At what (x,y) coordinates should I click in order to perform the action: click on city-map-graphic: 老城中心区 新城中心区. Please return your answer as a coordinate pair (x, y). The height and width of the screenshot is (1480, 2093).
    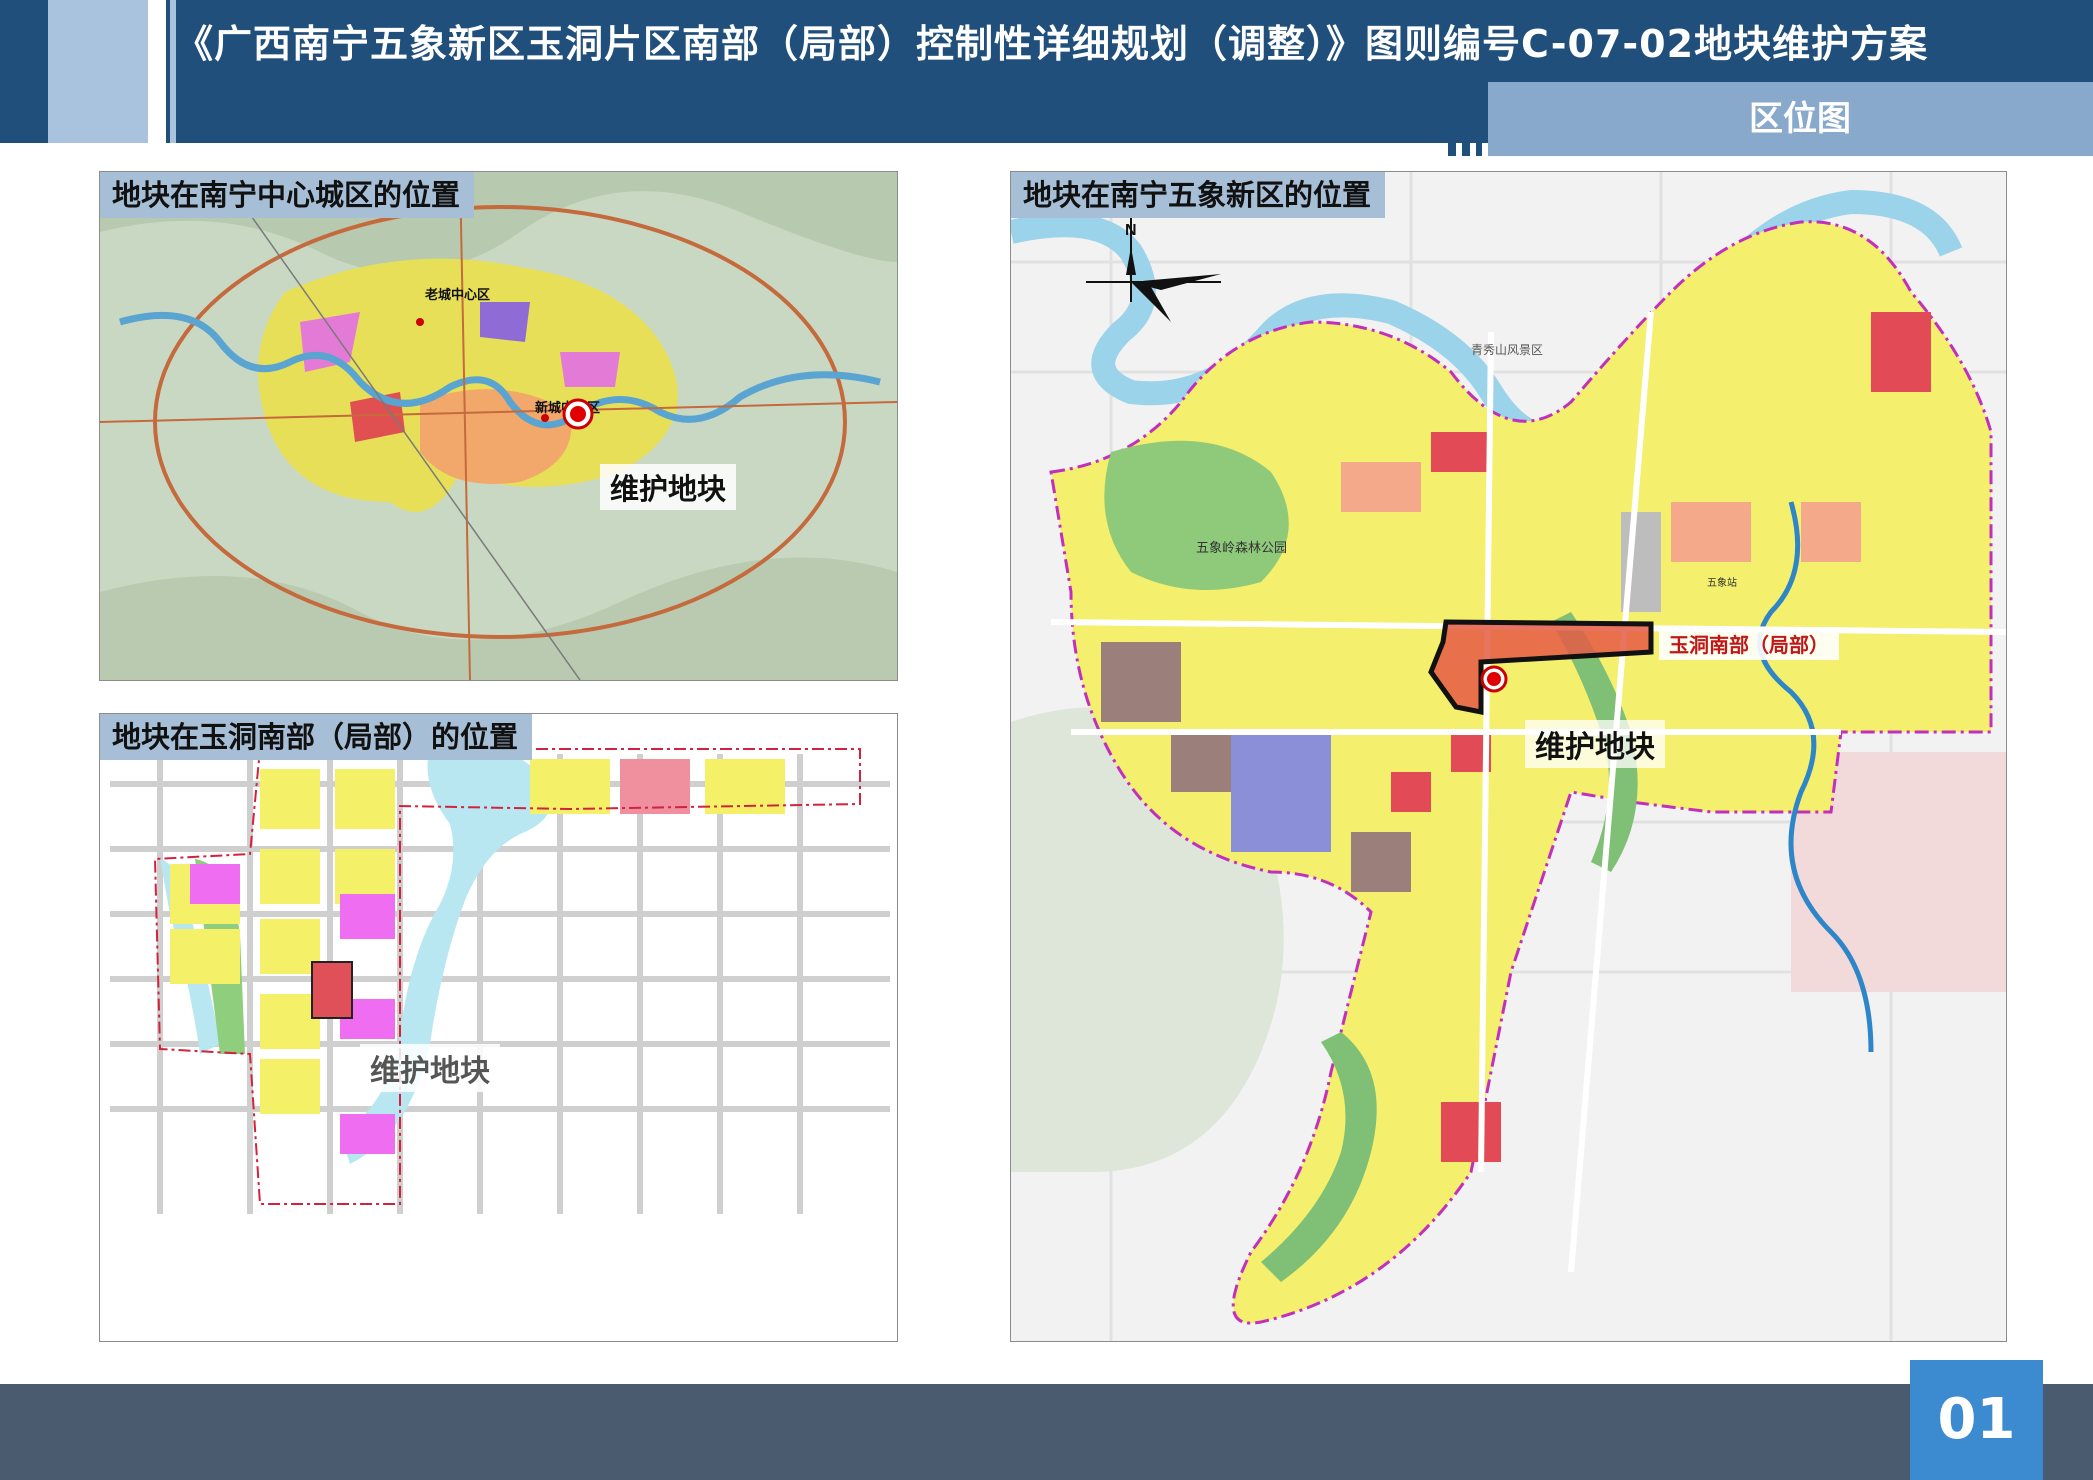
    Looking at the image, I should click on (498, 426).